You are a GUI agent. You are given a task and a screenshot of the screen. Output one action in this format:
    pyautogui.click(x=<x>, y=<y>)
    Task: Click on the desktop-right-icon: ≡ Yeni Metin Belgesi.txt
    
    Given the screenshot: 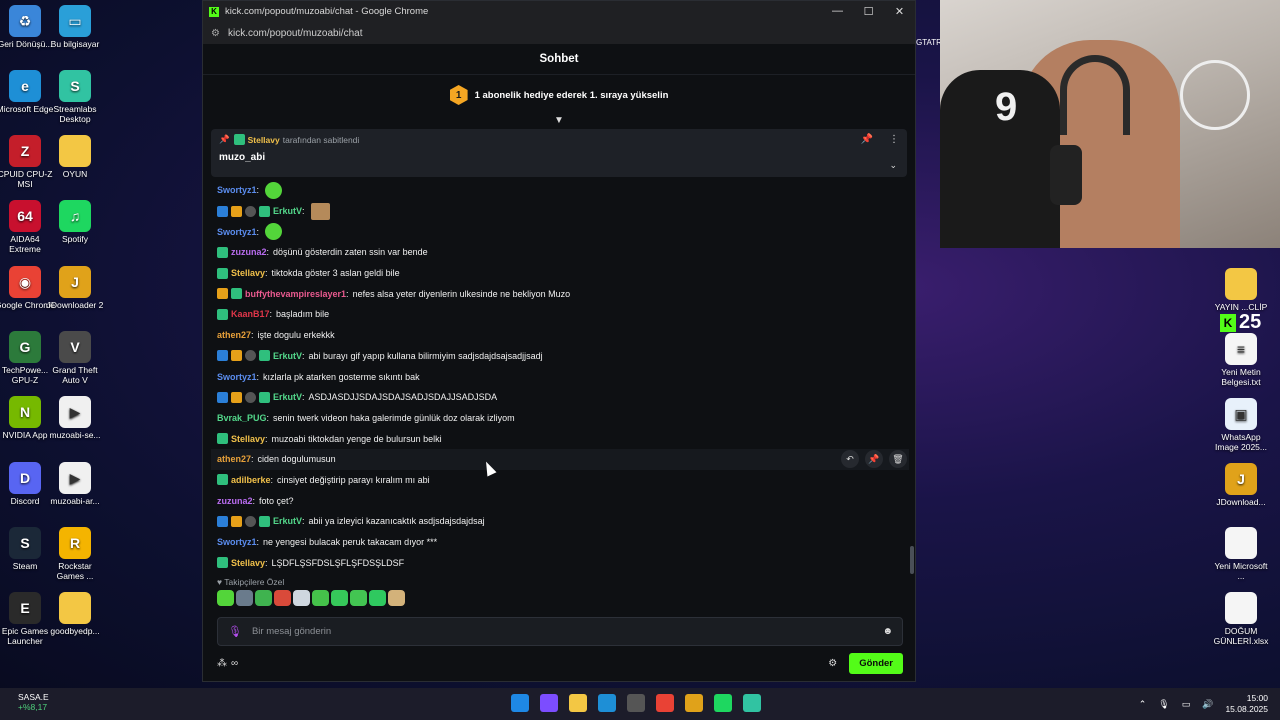 What is the action you would take?
    pyautogui.click(x=1241, y=360)
    